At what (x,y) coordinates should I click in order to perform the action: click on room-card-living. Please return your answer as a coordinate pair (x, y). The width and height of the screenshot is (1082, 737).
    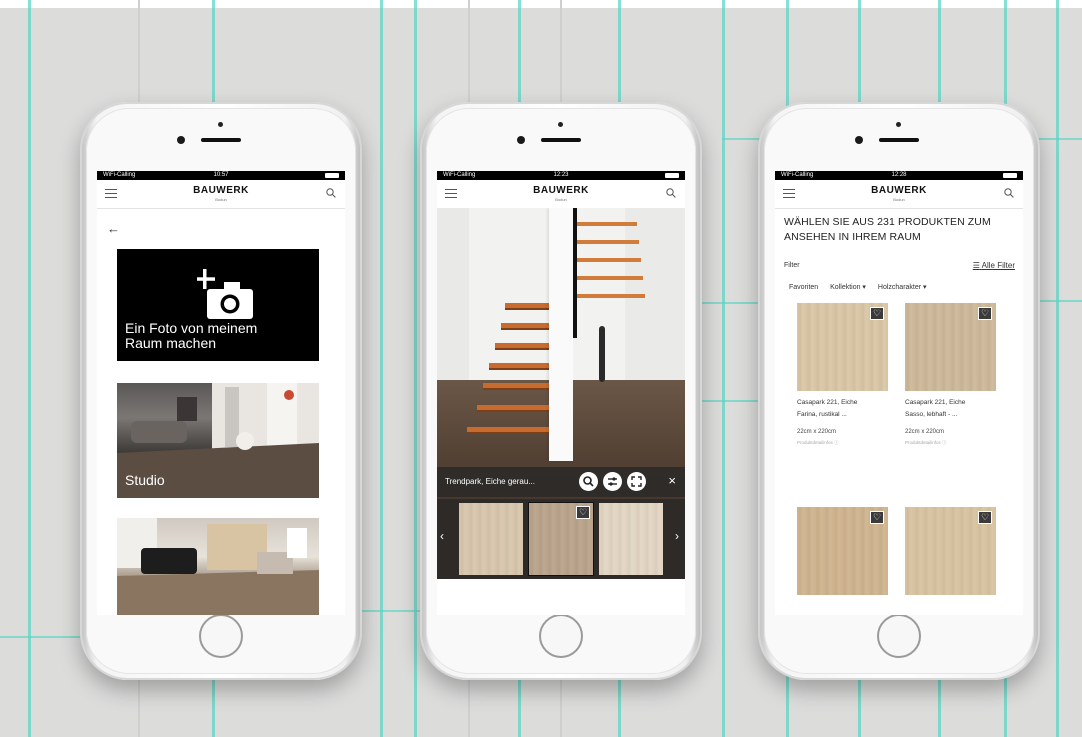
    Looking at the image, I should click on (218, 566).